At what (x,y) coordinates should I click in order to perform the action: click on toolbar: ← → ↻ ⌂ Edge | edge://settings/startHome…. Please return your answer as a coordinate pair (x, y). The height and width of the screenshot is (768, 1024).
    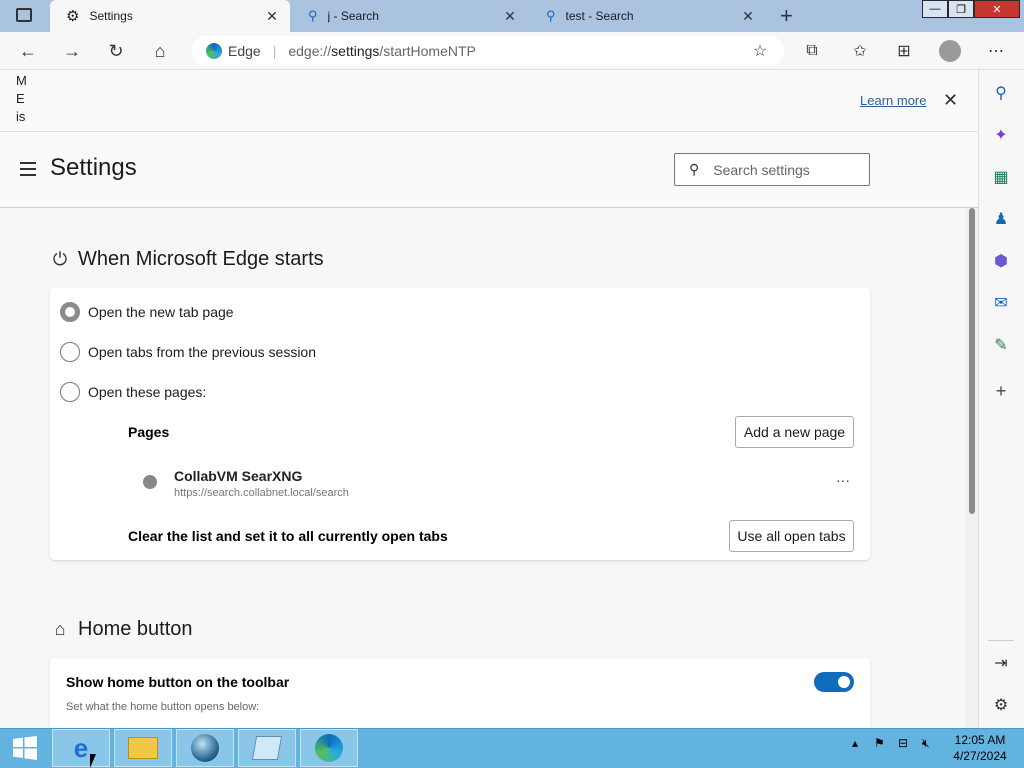
    Looking at the image, I should click on (512, 51).